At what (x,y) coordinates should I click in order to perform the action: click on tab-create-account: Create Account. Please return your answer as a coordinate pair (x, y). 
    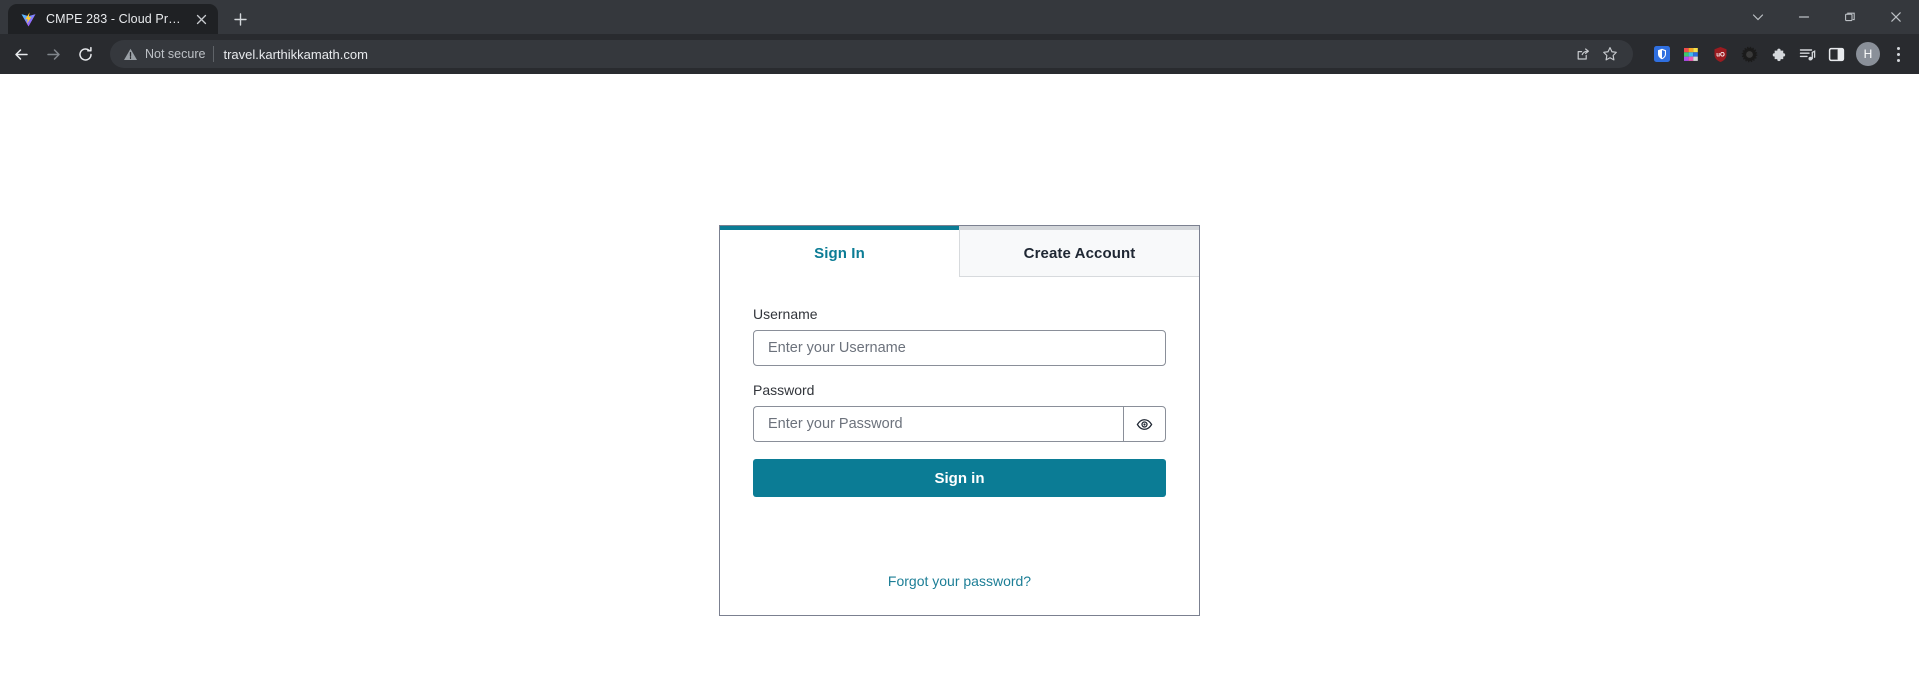
    Looking at the image, I should click on (1079, 251).